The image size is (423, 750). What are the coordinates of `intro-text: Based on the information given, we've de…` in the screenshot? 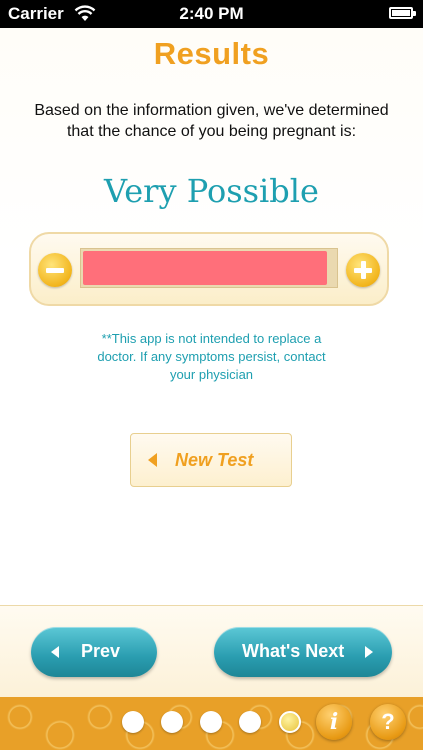 It's located at (211, 121).